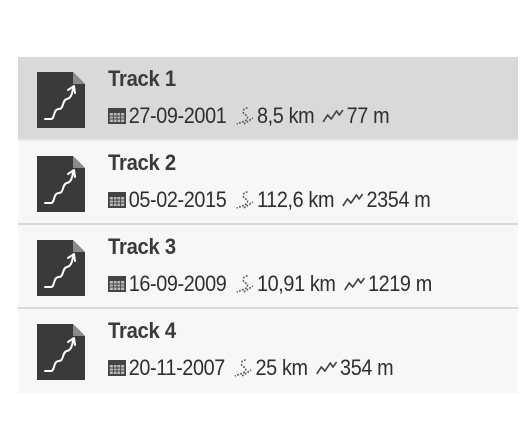 The image size is (523, 446). Describe the element at coordinates (142, 78) in the screenshot. I see `track-name: Track 1` at that location.